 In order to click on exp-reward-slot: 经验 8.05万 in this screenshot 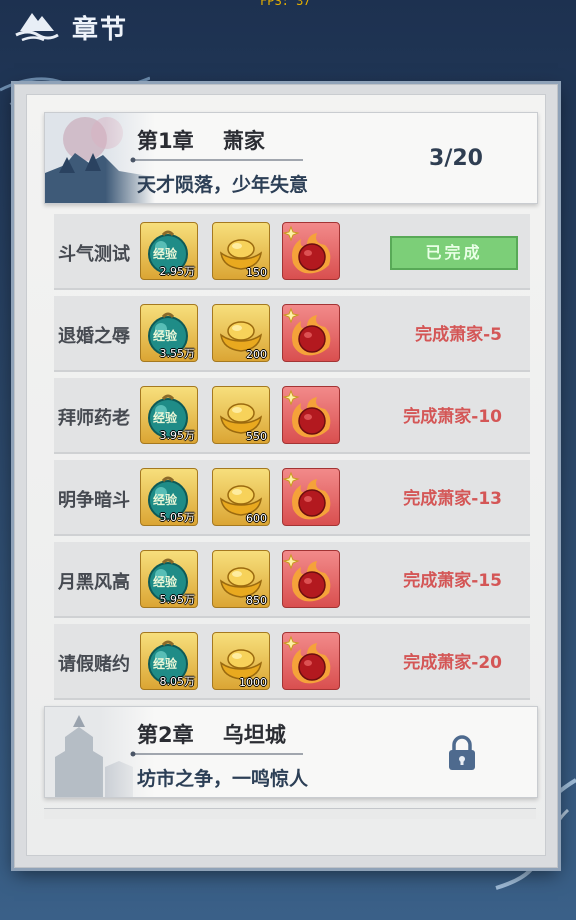, I will do `click(169, 661)`.